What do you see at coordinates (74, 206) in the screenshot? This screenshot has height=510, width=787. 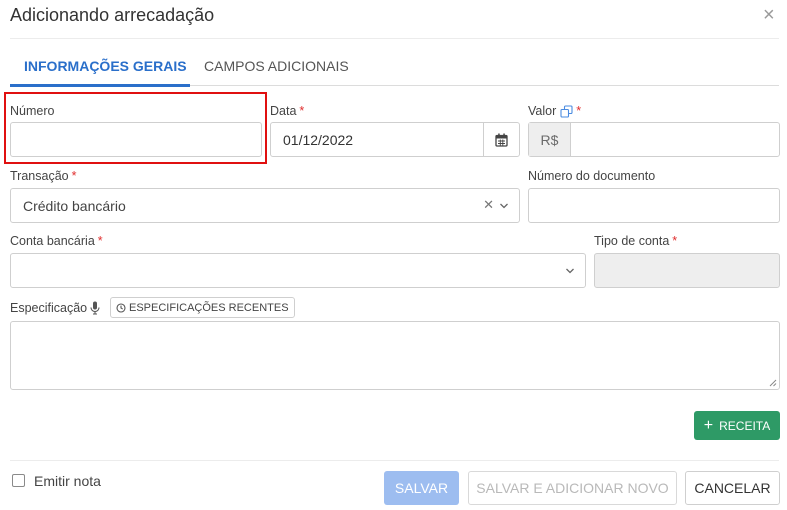 I see `transacao-selected-value: Crédito bancário` at bounding box center [74, 206].